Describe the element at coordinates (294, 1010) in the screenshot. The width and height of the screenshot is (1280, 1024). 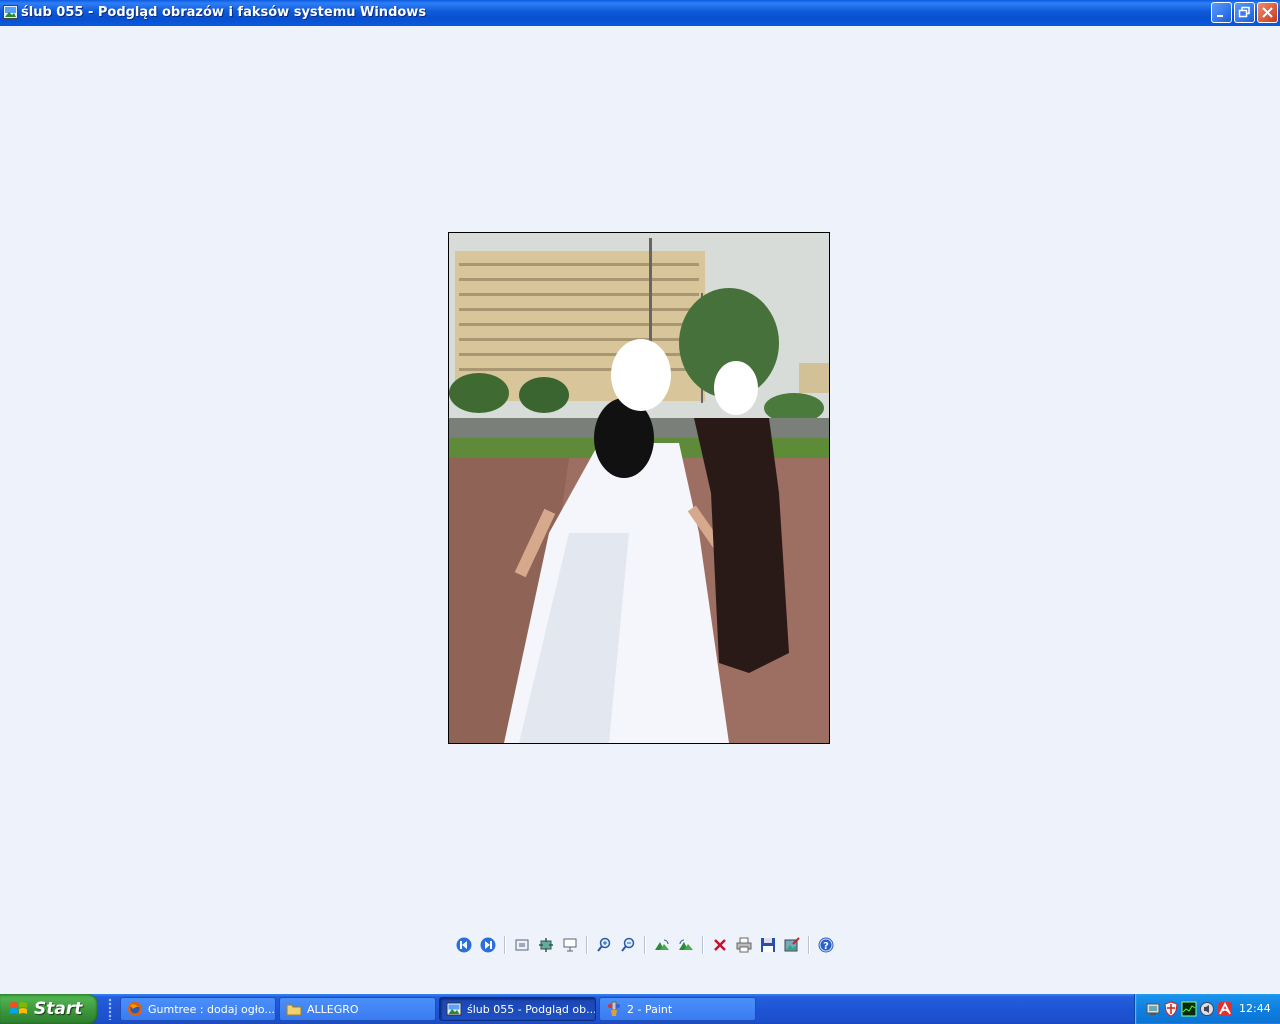
I see `folder-icon` at that location.